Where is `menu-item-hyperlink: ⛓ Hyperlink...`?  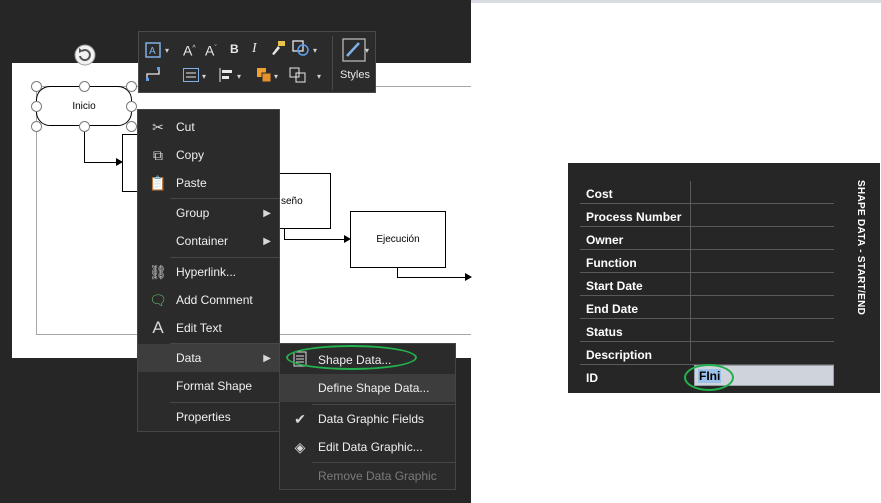
menu-item-hyperlink: ⛓ Hyperlink... is located at coordinates (208, 272).